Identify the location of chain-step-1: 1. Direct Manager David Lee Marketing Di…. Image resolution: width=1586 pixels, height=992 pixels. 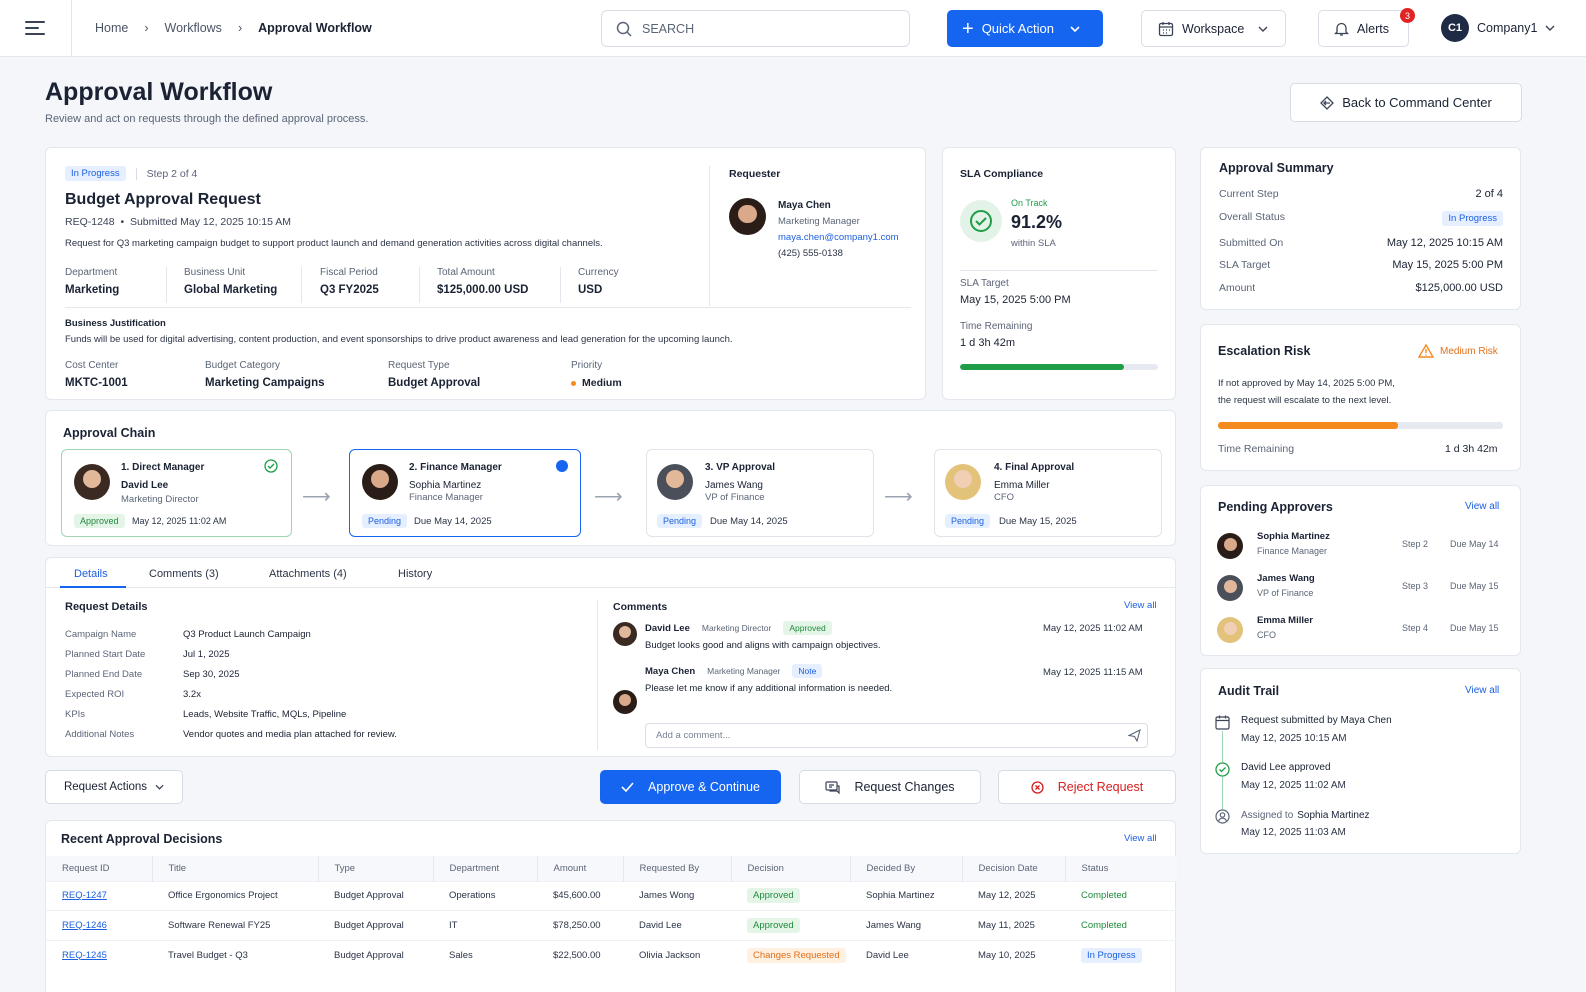
(176, 493).